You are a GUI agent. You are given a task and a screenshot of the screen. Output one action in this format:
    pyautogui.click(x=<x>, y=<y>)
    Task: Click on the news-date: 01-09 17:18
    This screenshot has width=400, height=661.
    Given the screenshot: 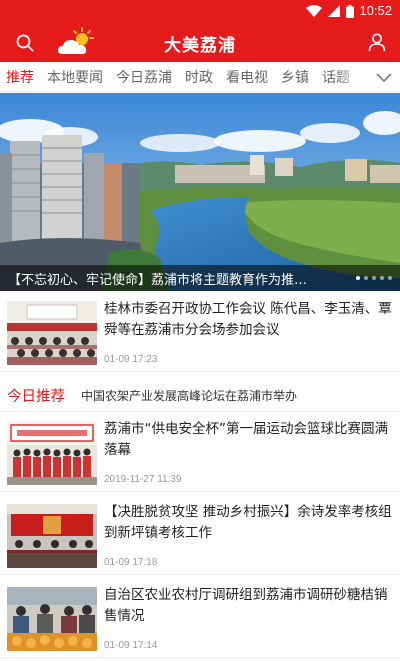 What is the action you would take?
    pyautogui.click(x=131, y=562)
    